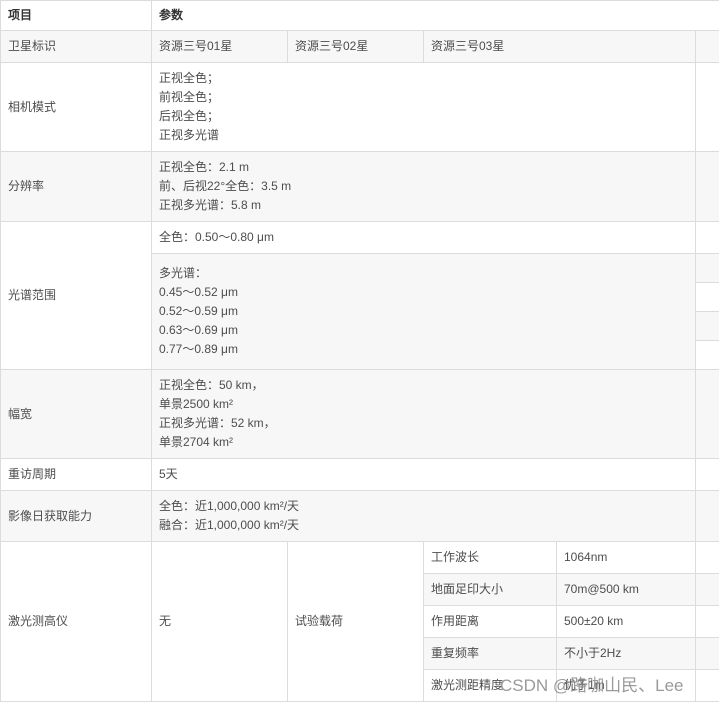 The width and height of the screenshot is (719, 702). Describe the element at coordinates (490, 558) in the screenshot. I see `laser-param-name: 工作波长` at that location.